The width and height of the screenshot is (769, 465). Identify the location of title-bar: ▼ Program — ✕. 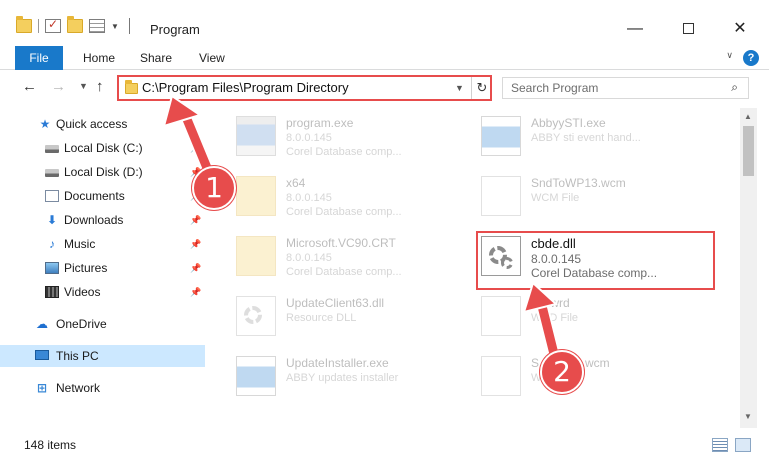
(384, 22).